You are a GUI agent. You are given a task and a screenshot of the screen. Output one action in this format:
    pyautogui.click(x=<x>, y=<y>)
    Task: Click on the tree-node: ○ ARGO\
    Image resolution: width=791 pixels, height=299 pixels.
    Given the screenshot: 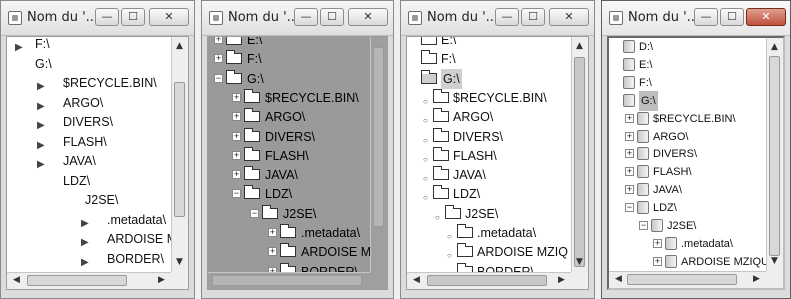 What is the action you would take?
    pyautogui.click(x=489, y=117)
    